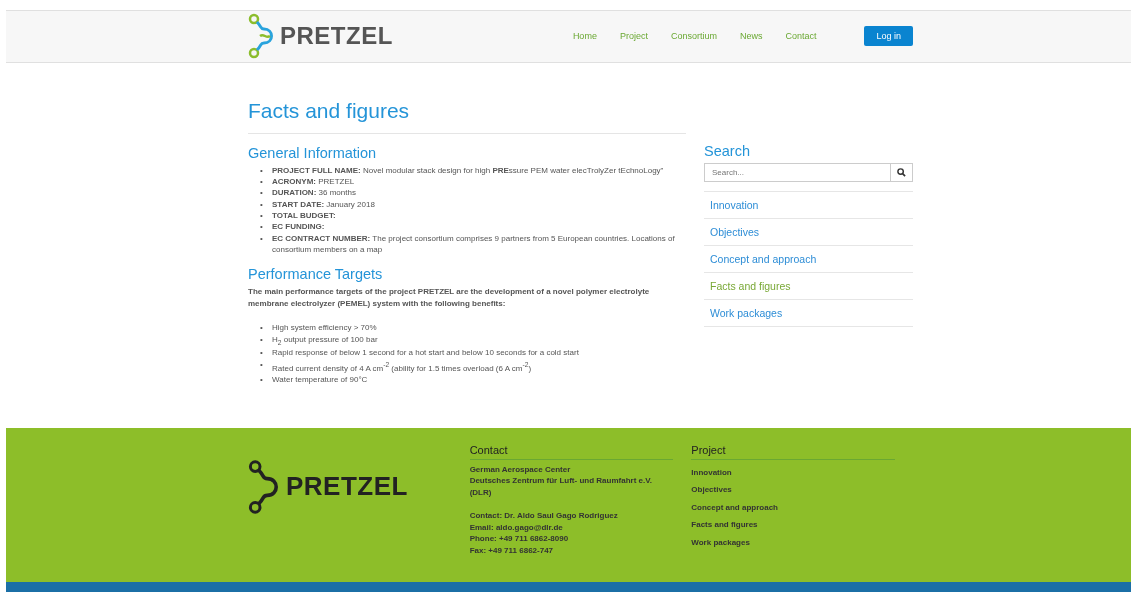 The height and width of the screenshot is (592, 1131). What do you see at coordinates (323, 204) in the screenshot?
I see `list-item: START DATE: January 2018` at bounding box center [323, 204].